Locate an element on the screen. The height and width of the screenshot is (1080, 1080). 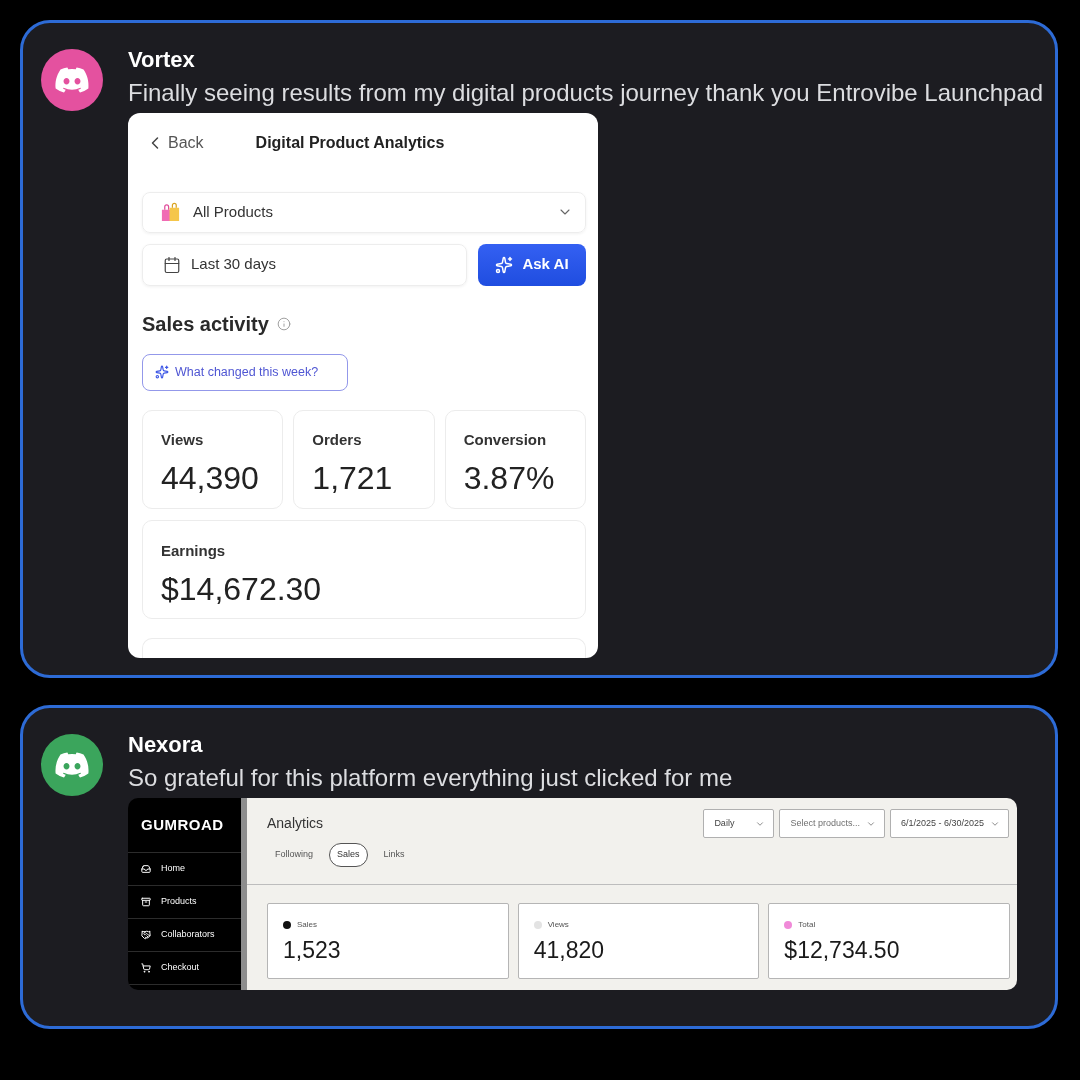
page-title: Analytics is located at coordinates (296, 823).